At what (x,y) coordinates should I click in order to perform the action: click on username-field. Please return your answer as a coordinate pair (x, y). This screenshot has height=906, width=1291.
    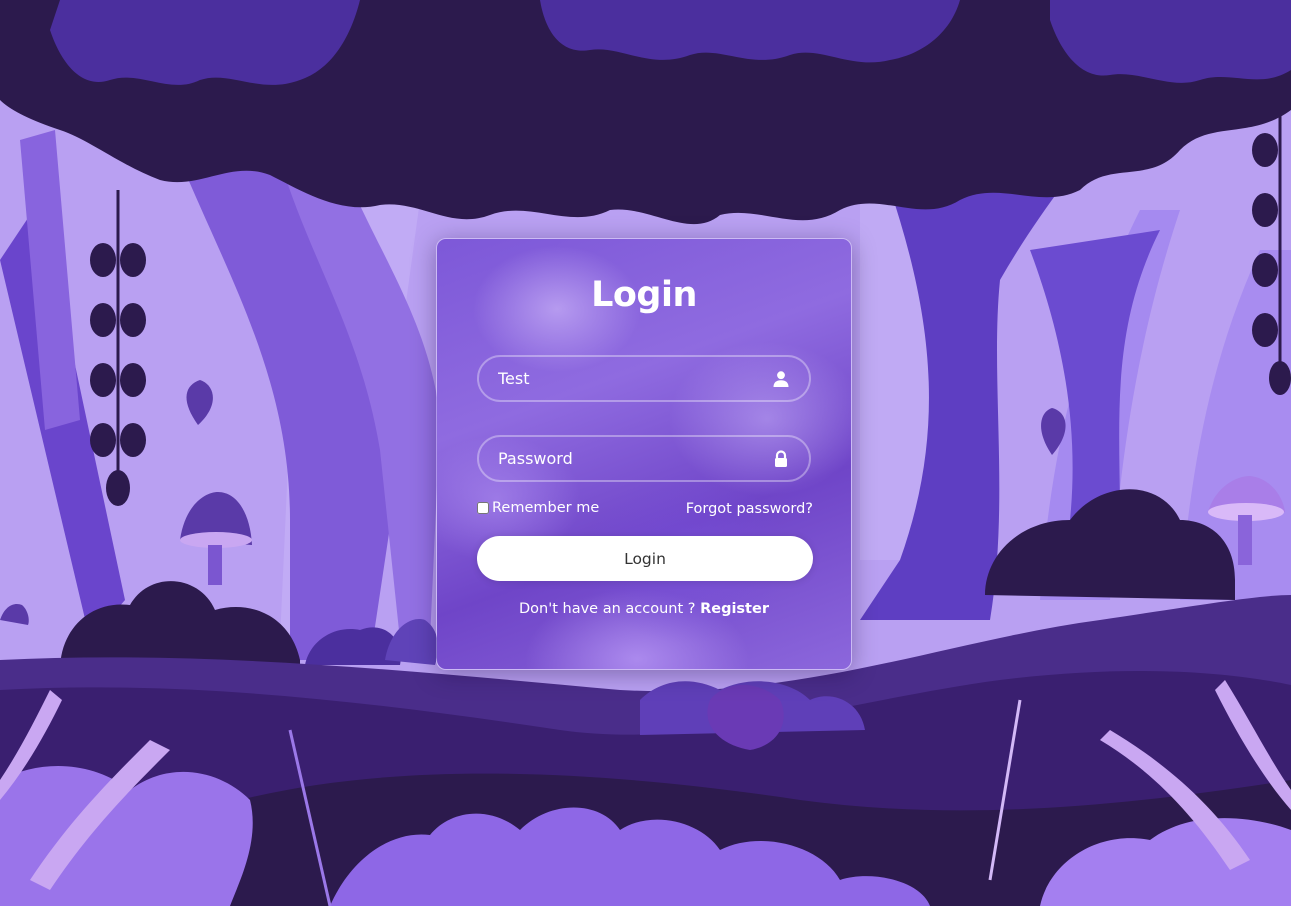
    Looking at the image, I should click on (644, 378).